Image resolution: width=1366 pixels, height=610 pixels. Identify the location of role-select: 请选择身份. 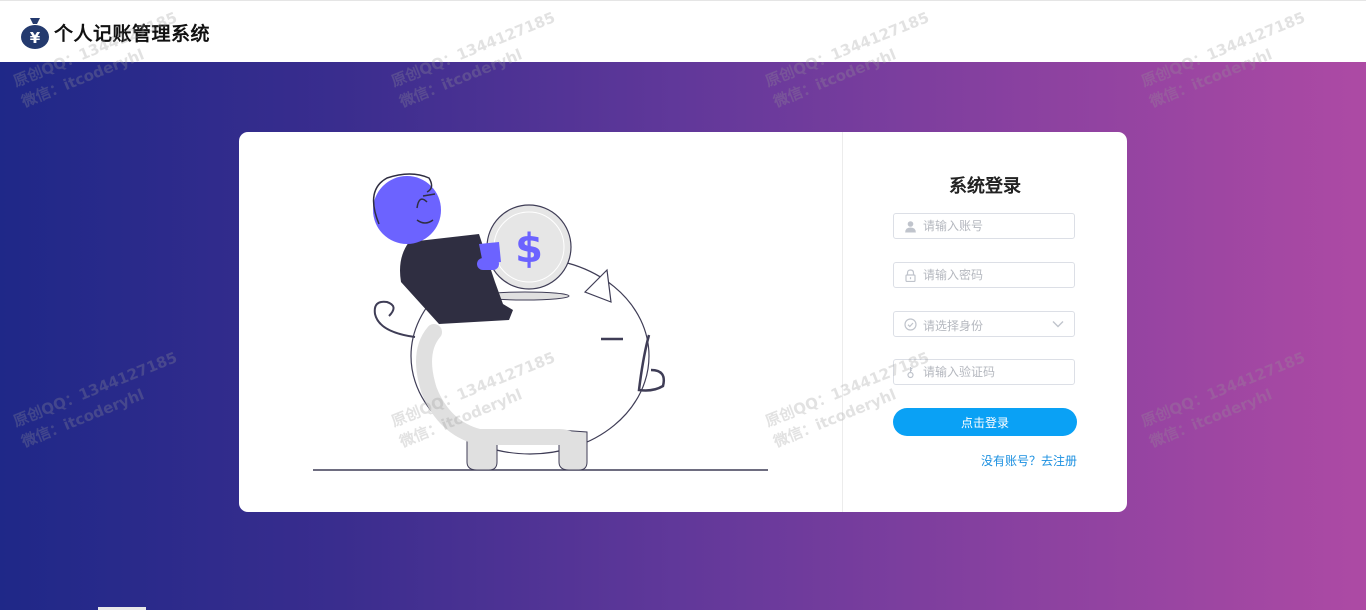
(984, 324).